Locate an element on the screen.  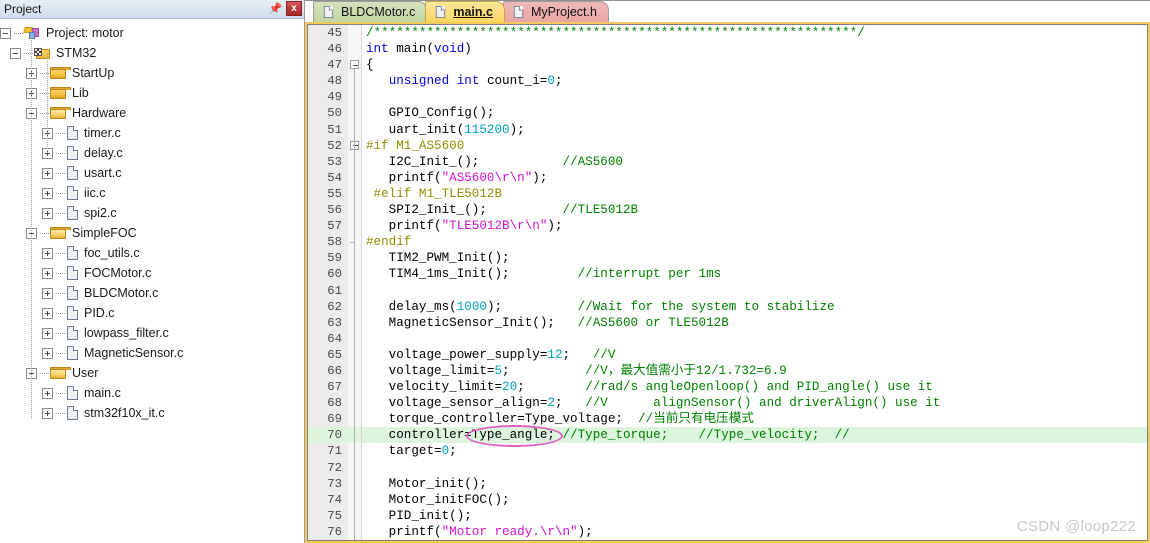
tree-item-main-c: main.c is located at coordinates (152, 393).